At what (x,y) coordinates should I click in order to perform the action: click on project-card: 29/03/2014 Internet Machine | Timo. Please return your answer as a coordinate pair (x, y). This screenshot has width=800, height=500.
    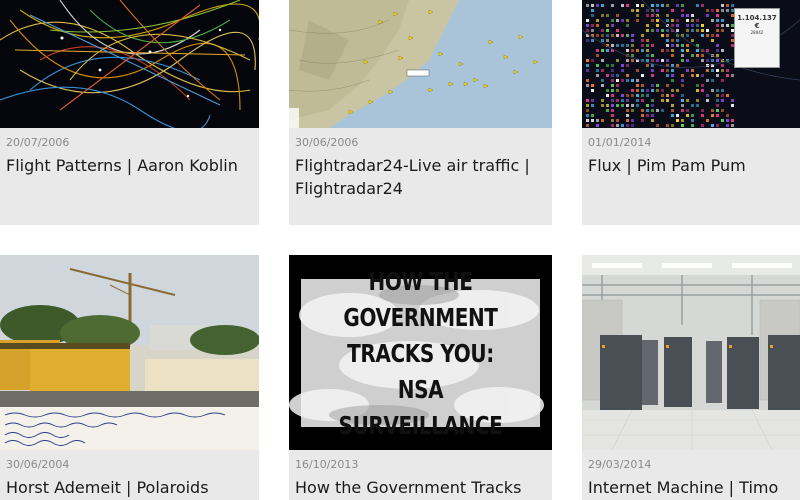
    Looking at the image, I should click on (691, 377).